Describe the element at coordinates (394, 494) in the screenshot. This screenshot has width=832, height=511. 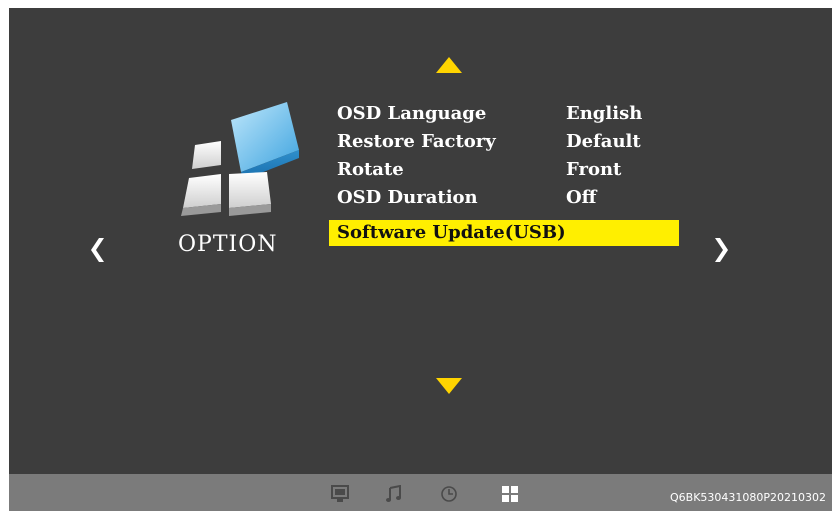
I see `music-icon` at that location.